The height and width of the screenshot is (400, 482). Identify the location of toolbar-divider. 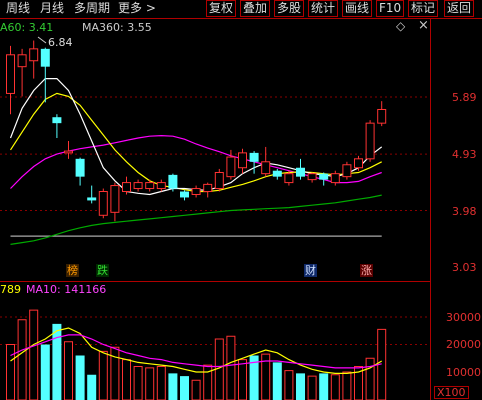
(241, 18).